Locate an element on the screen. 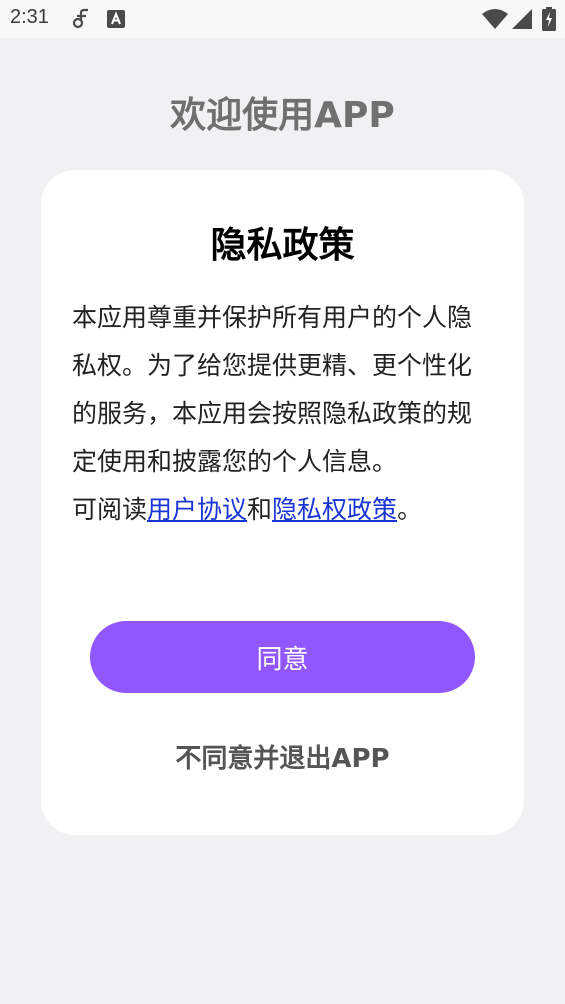 The height and width of the screenshot is (1004, 565). battery-charging-icon is located at coordinates (549, 21).